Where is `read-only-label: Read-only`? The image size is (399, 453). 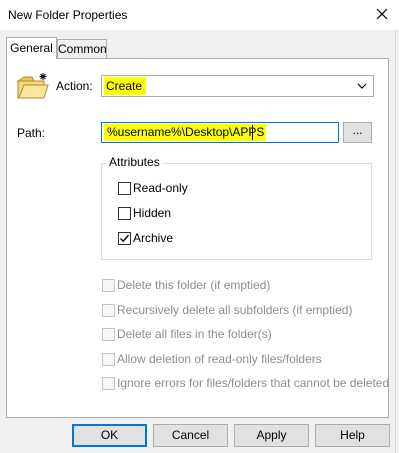 read-only-label: Read-only is located at coordinates (160, 188).